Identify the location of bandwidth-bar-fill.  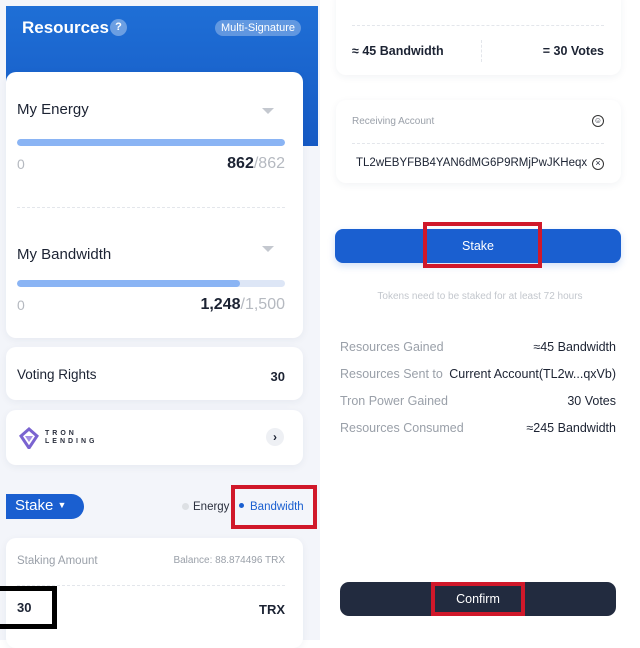
(128, 283).